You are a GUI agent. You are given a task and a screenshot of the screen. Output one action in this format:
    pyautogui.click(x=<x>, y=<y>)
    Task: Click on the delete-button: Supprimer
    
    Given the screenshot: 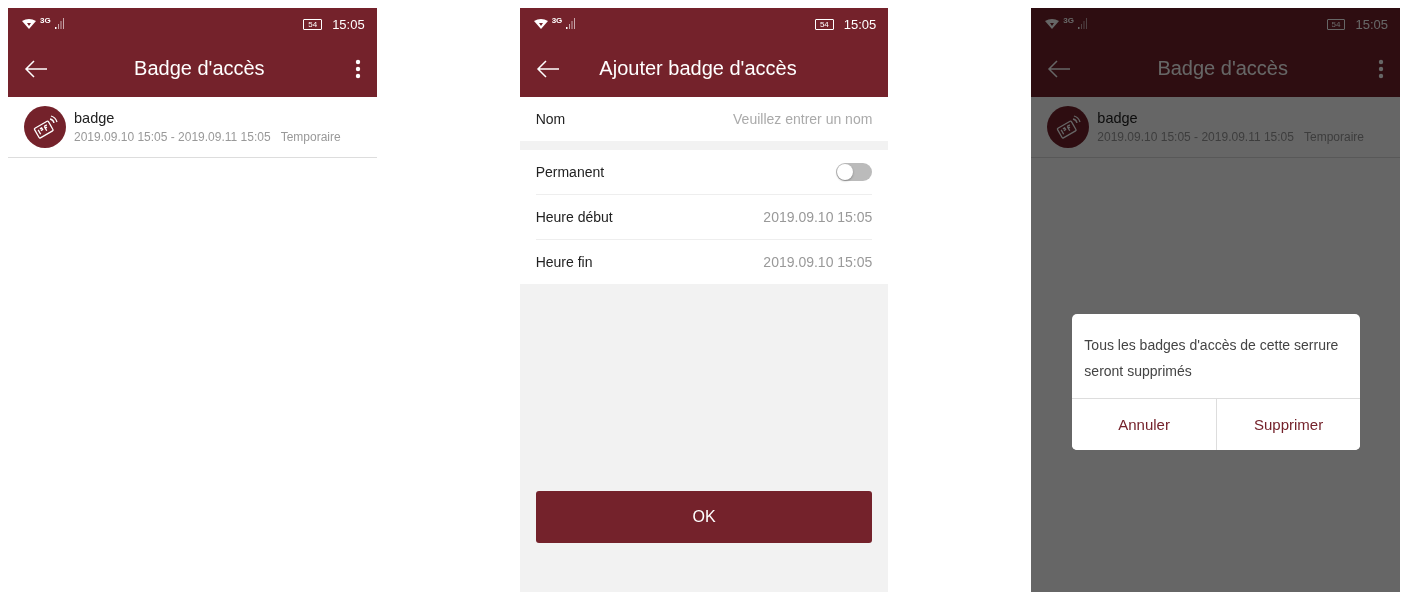 What is the action you would take?
    pyautogui.click(x=1288, y=424)
    